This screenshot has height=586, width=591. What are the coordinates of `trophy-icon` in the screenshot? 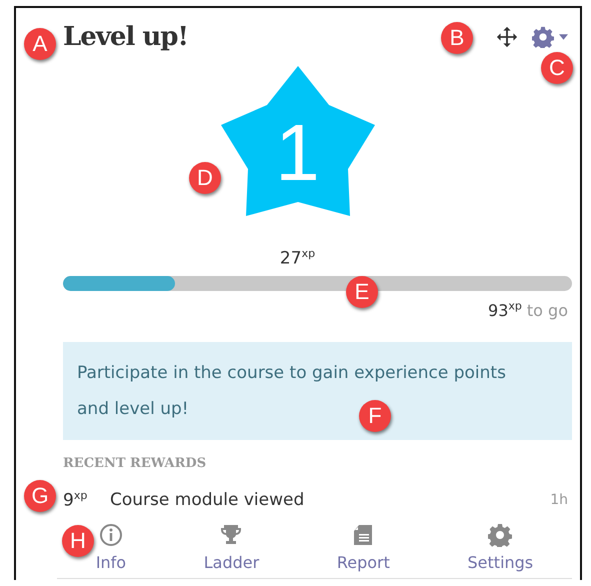 It's located at (231, 534).